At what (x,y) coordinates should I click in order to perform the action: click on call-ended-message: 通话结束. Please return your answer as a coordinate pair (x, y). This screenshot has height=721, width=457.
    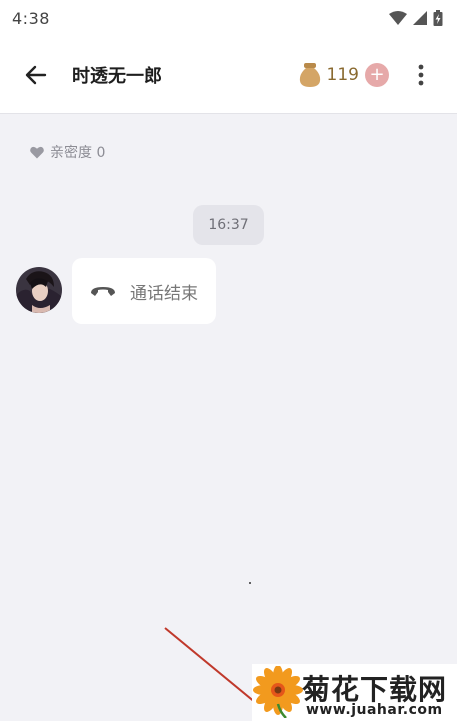
    Looking at the image, I should click on (144, 291).